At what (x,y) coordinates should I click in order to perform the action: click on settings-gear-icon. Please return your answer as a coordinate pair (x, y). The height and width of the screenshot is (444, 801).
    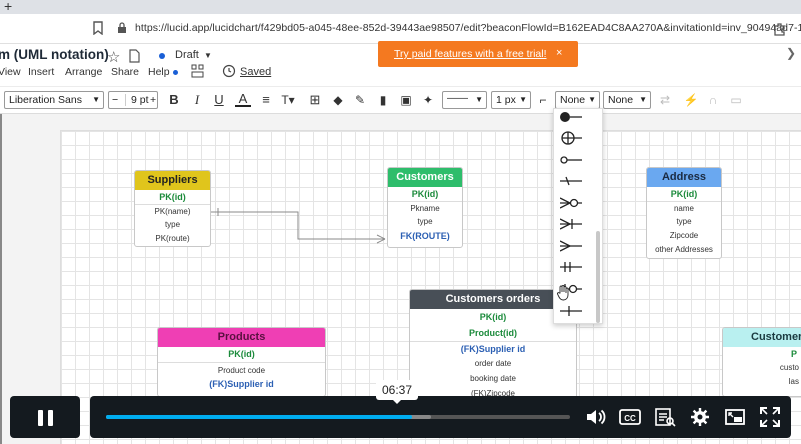
    Looking at the image, I should click on (700, 417).